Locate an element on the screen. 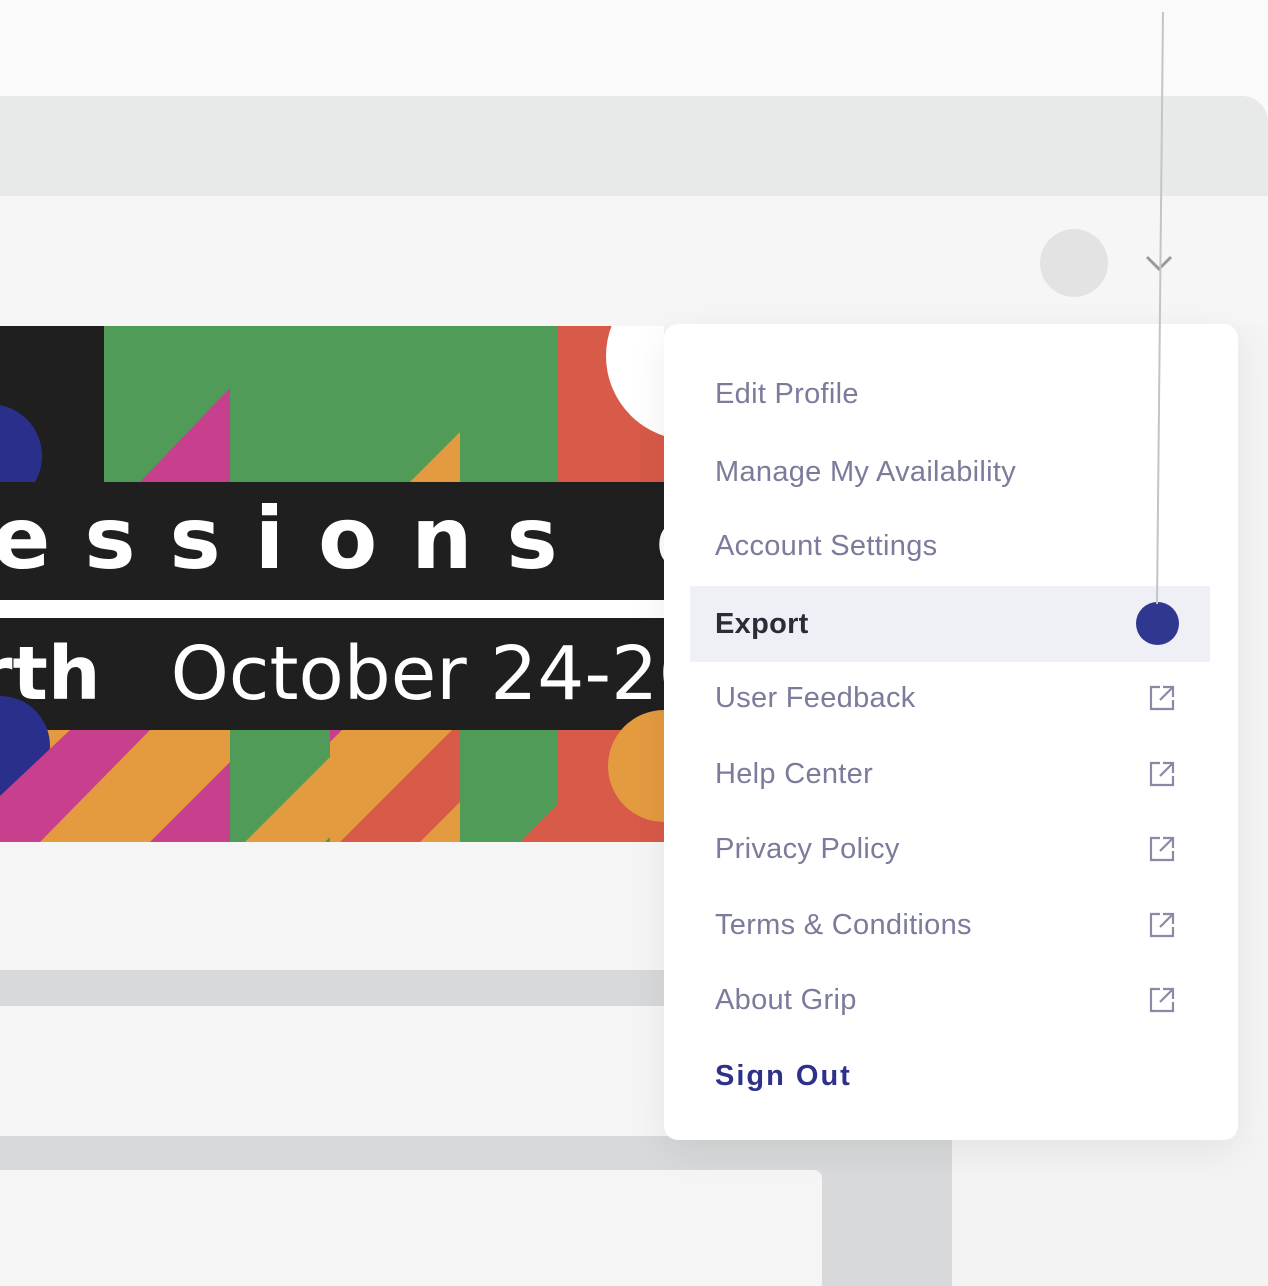  menu-item-label: Edit Profile is located at coordinates (787, 393).